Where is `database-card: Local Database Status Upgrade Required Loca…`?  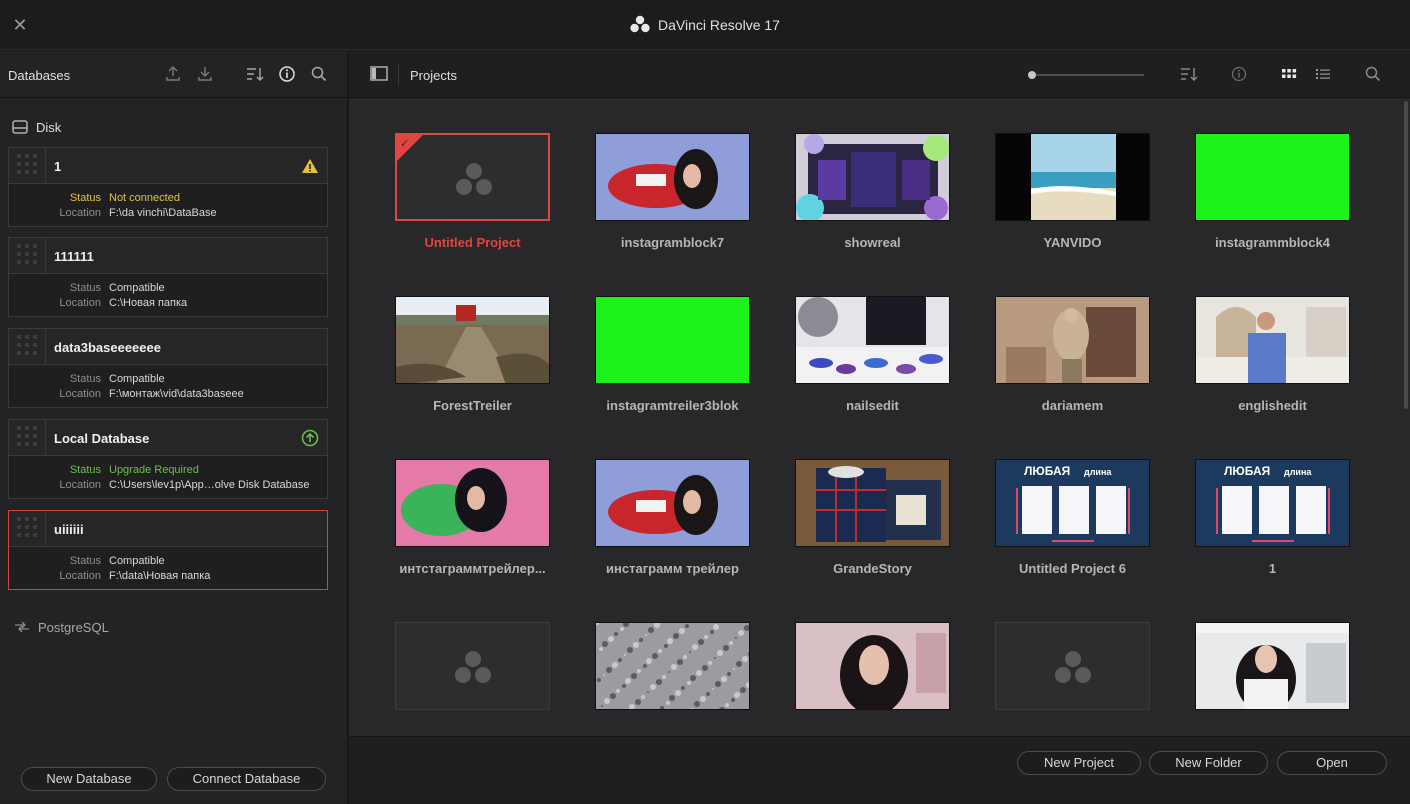
database-card: Local Database Status Upgrade Required Loca… is located at coordinates (168, 459).